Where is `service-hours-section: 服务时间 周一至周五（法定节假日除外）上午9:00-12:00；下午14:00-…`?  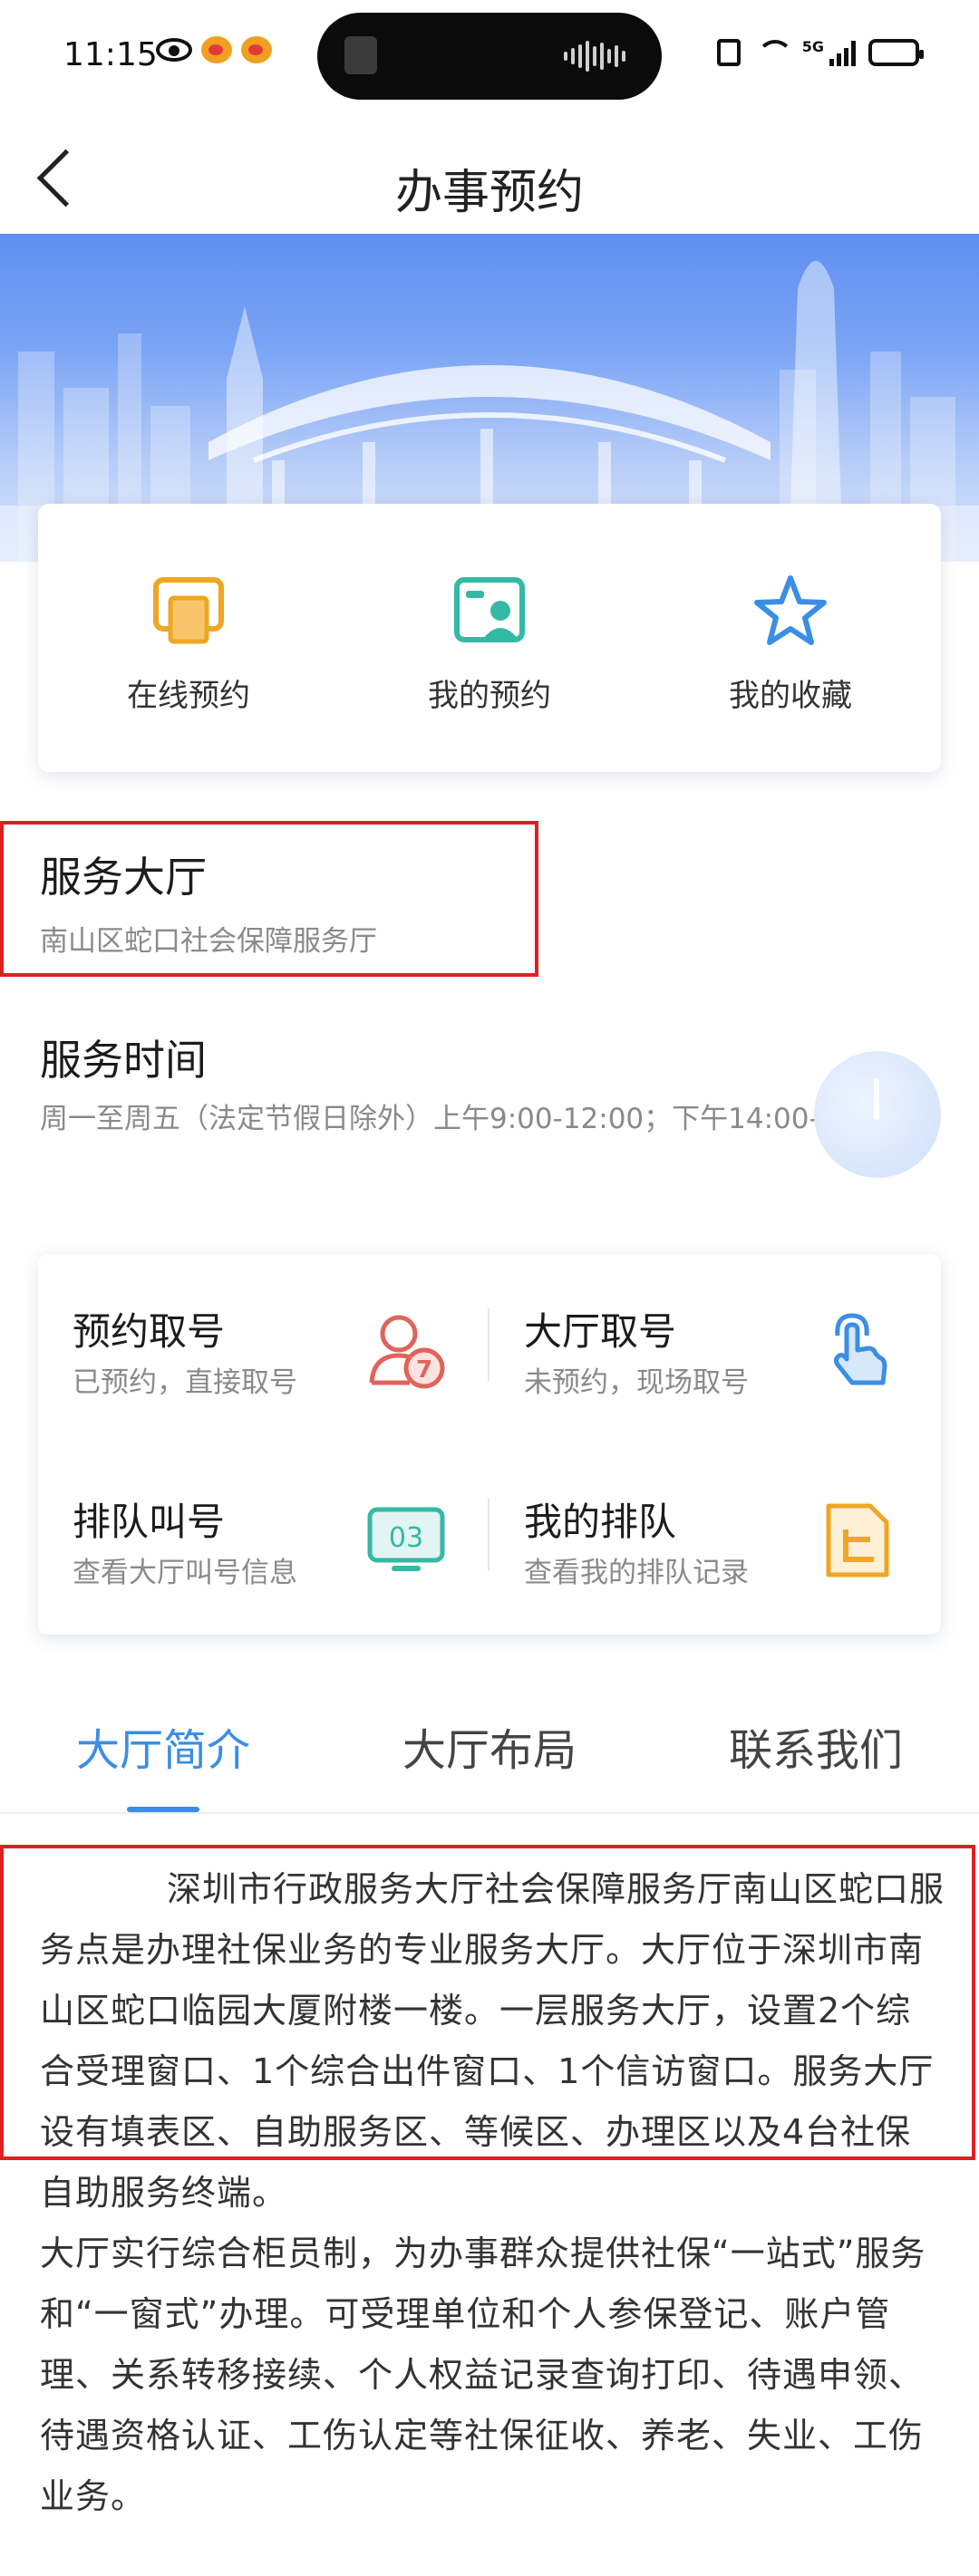 service-hours-section: 服务时间 周一至周五（法定节假日除外）上午9:00-12:00；下午14:00-… is located at coordinates (488, 1085).